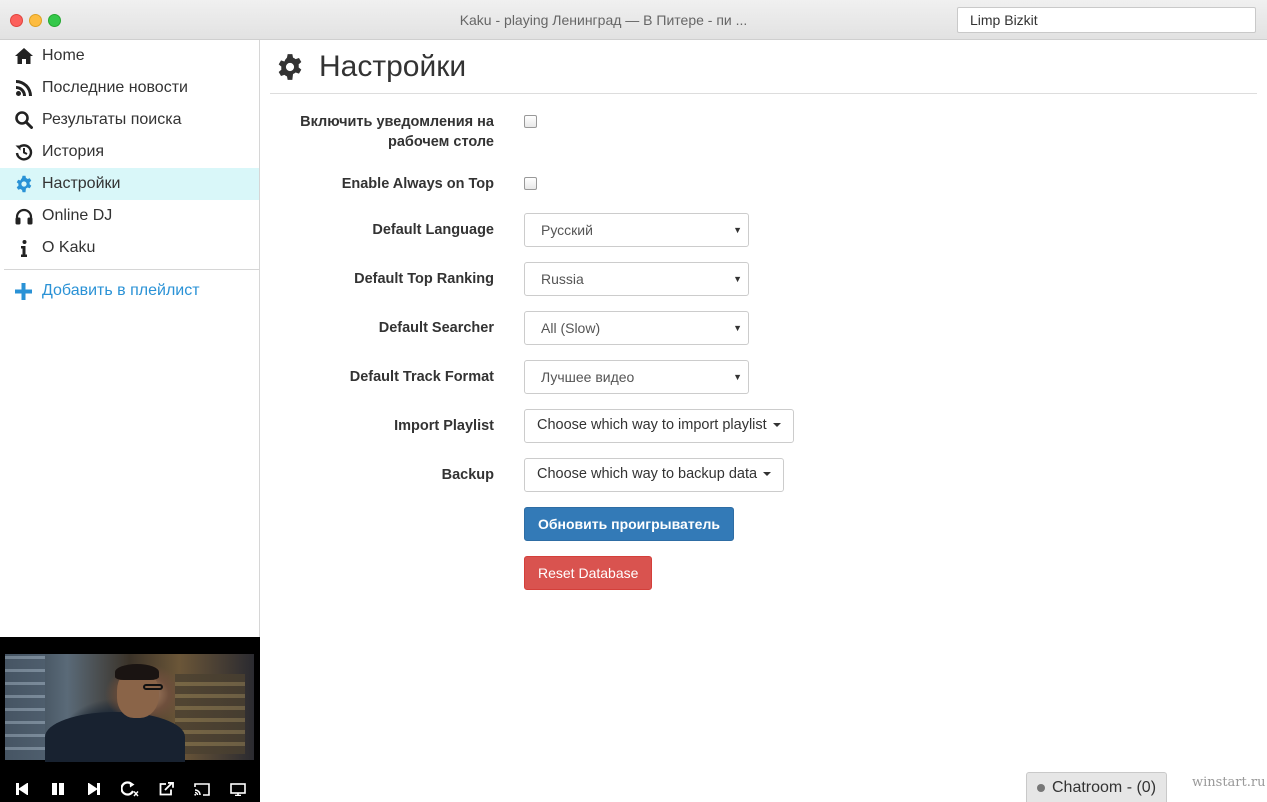  Describe the element at coordinates (571, 328) in the screenshot. I see `searcher-select-value: All (Slow)` at that location.